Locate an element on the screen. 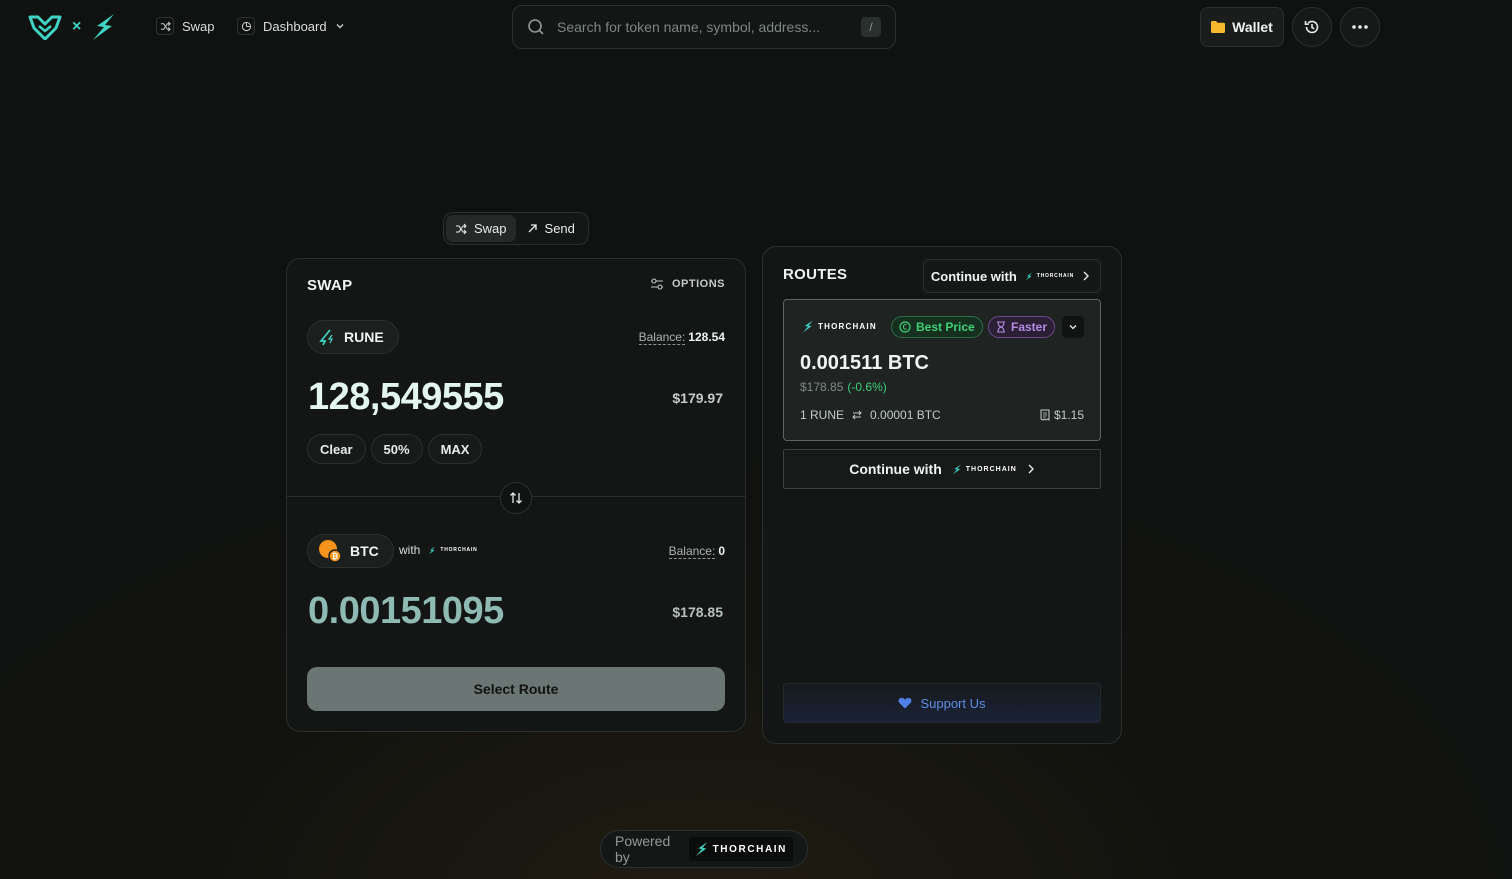  flip-direction-button is located at coordinates (516, 498).